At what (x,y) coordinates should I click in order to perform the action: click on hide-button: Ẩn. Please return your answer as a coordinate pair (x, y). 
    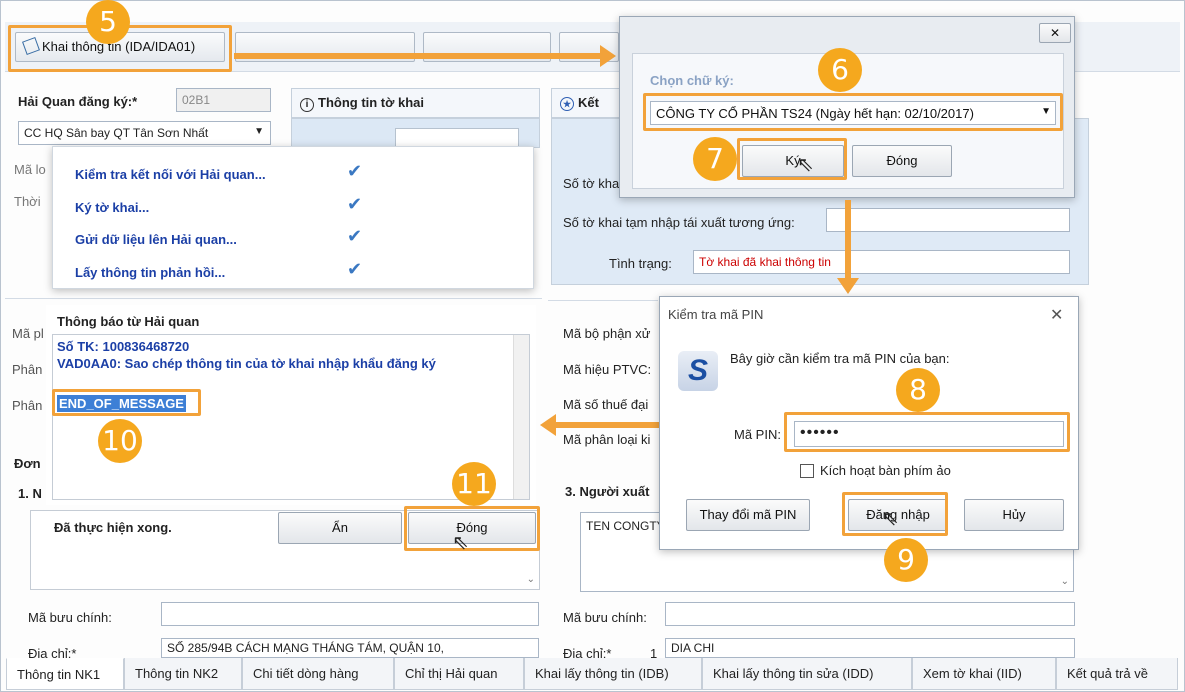
    Looking at the image, I should click on (340, 528).